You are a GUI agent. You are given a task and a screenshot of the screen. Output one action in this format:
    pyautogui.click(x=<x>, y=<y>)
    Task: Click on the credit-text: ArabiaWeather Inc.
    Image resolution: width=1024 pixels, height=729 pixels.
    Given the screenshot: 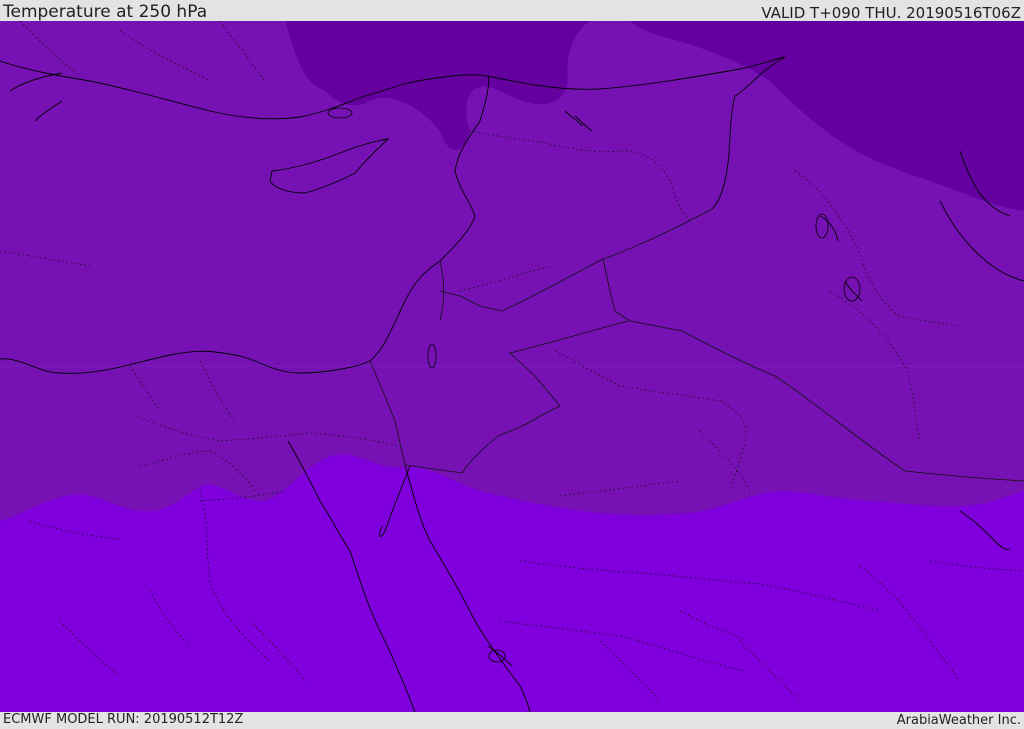 What is the action you would take?
    pyautogui.click(x=958, y=720)
    